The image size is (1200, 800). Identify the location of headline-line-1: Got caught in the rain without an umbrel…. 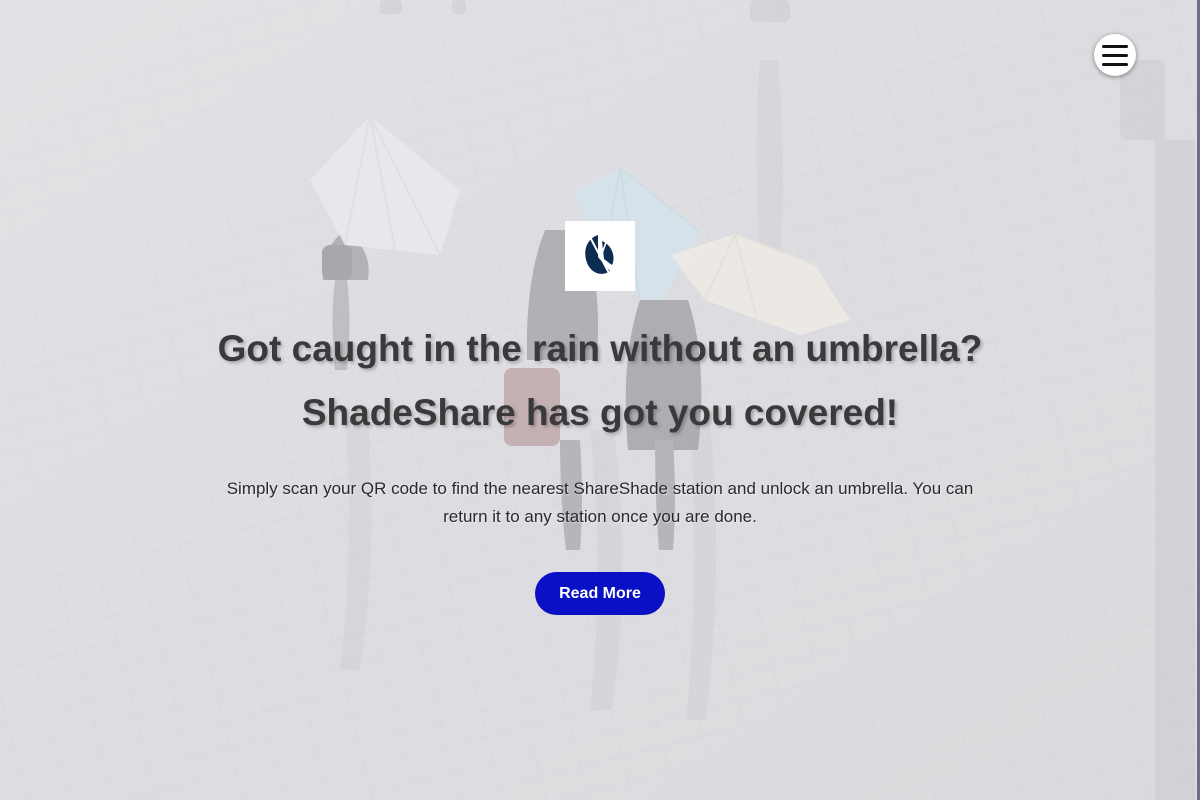
(600, 348).